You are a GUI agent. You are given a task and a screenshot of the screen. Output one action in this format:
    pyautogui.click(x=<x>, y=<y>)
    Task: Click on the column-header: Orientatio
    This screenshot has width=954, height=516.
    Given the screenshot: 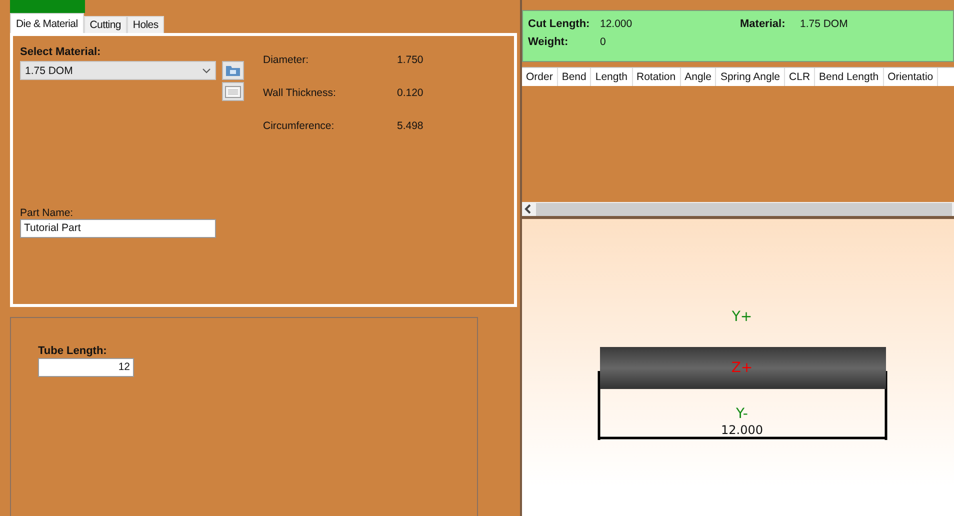 What is the action you would take?
    pyautogui.click(x=911, y=77)
    